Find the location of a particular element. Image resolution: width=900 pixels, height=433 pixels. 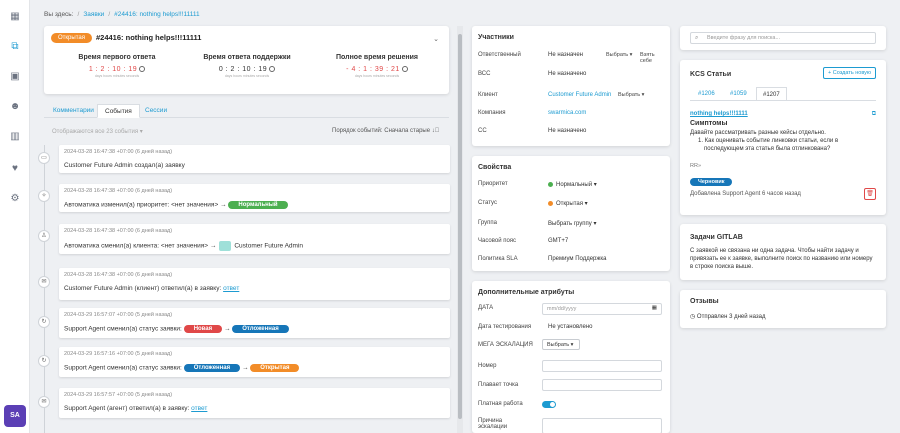

status-badge: Открытая is located at coordinates (71, 38).